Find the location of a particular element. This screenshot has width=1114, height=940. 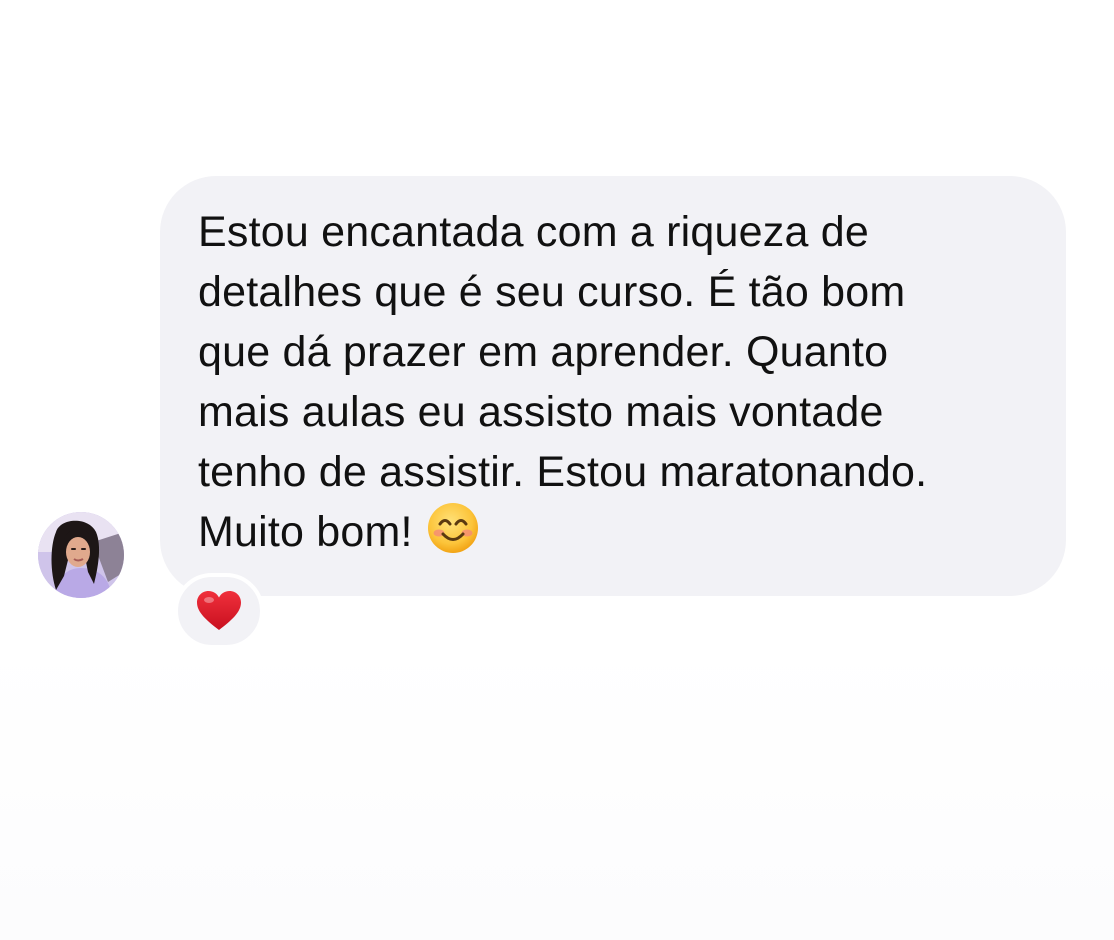

red-heart-icon is located at coordinates (219, 610).